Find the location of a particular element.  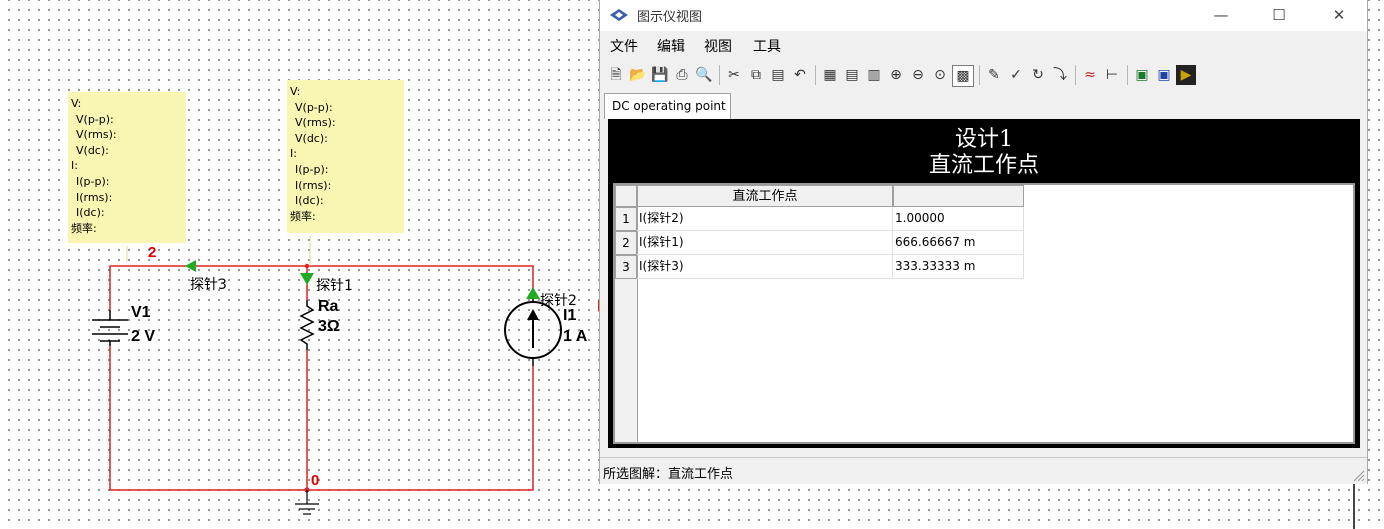

table-cell-value: 333.33333 m is located at coordinates (958, 267).